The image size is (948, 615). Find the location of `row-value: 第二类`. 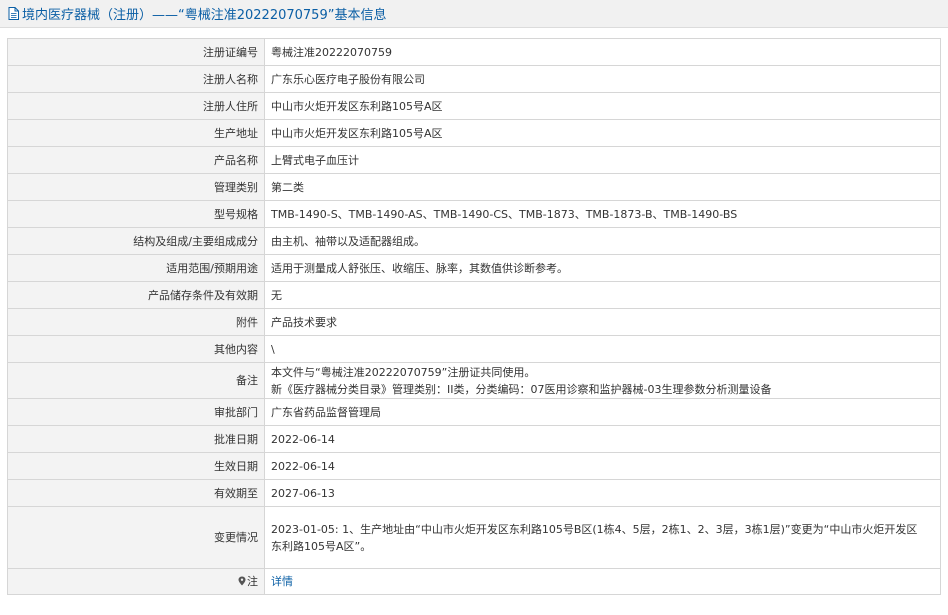

row-value: 第二类 is located at coordinates (602, 187).